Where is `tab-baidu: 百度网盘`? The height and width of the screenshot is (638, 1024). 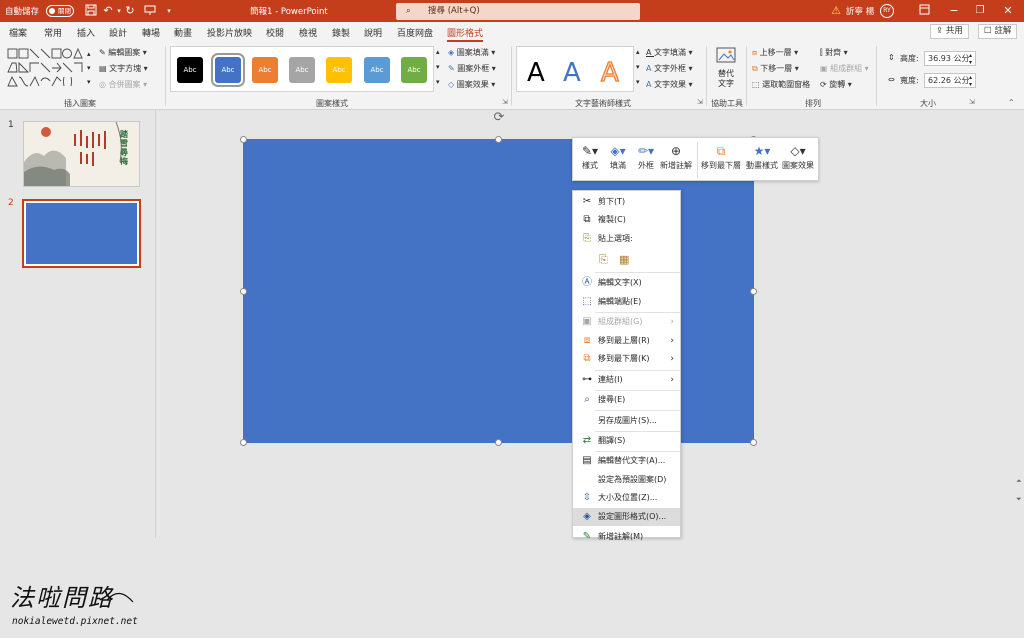 tab-baidu: 百度网盘 is located at coordinates (415, 32).